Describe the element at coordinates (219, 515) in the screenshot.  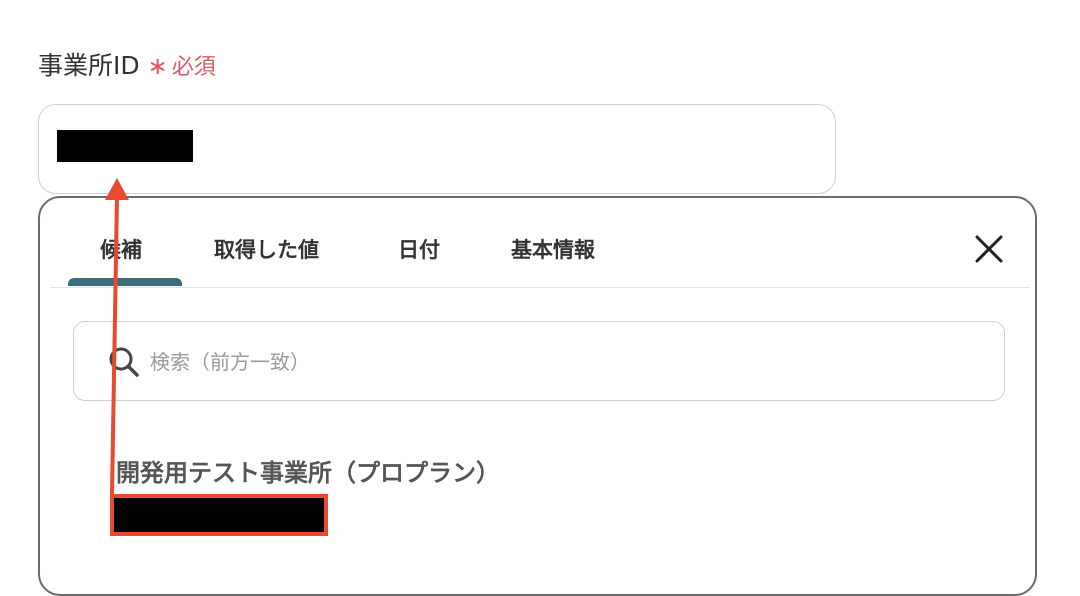
I see `redacted-option-id` at that location.